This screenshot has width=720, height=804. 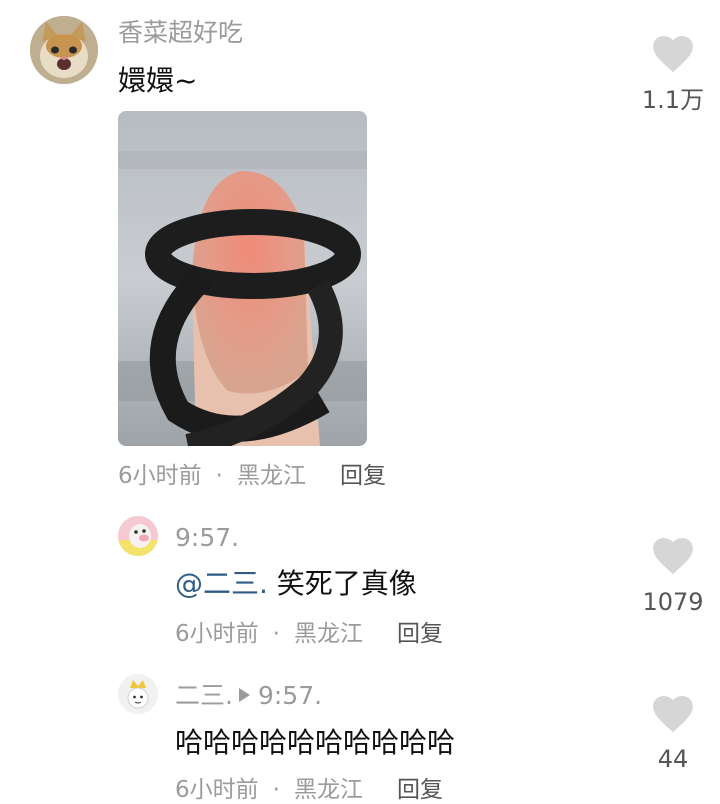 I want to click on comment-meta: 6小时前 · 黑龙江 回复, so click(x=252, y=476).